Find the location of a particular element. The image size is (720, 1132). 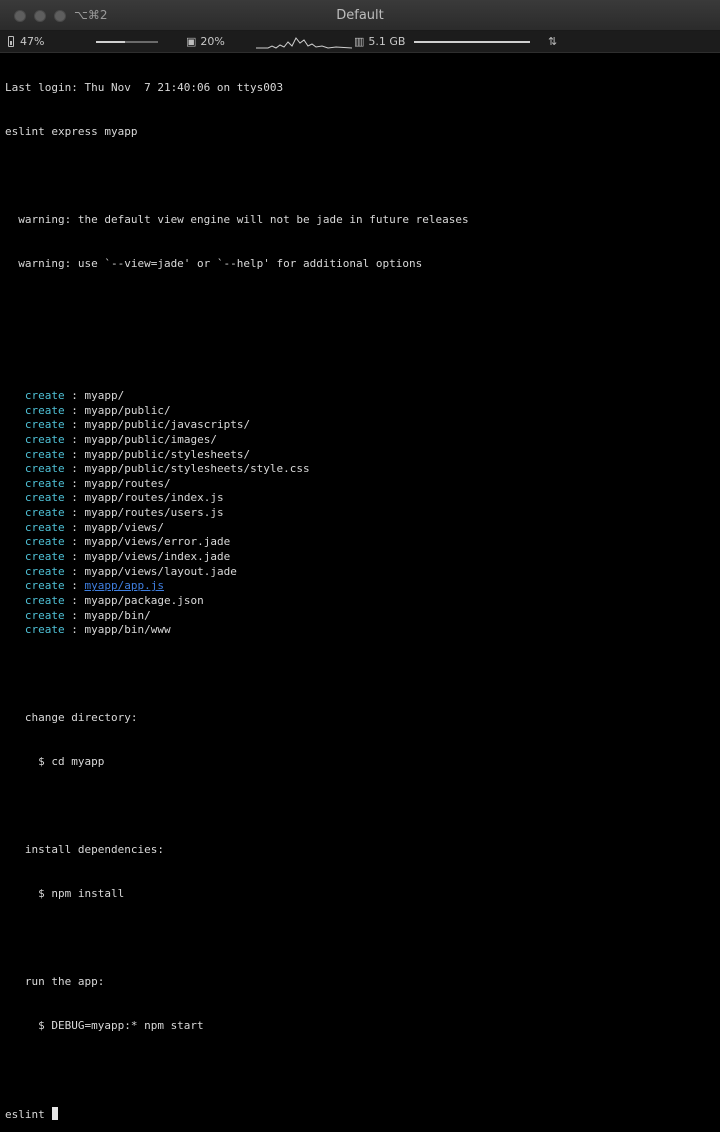

battery-bar is located at coordinates (127, 42).